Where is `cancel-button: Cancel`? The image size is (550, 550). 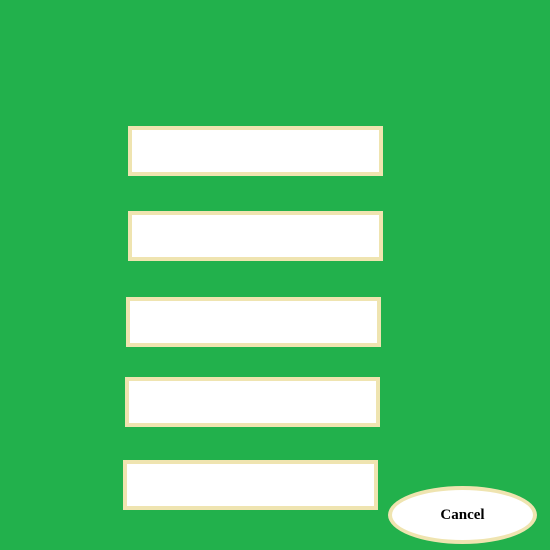 cancel-button: Cancel is located at coordinates (462, 515).